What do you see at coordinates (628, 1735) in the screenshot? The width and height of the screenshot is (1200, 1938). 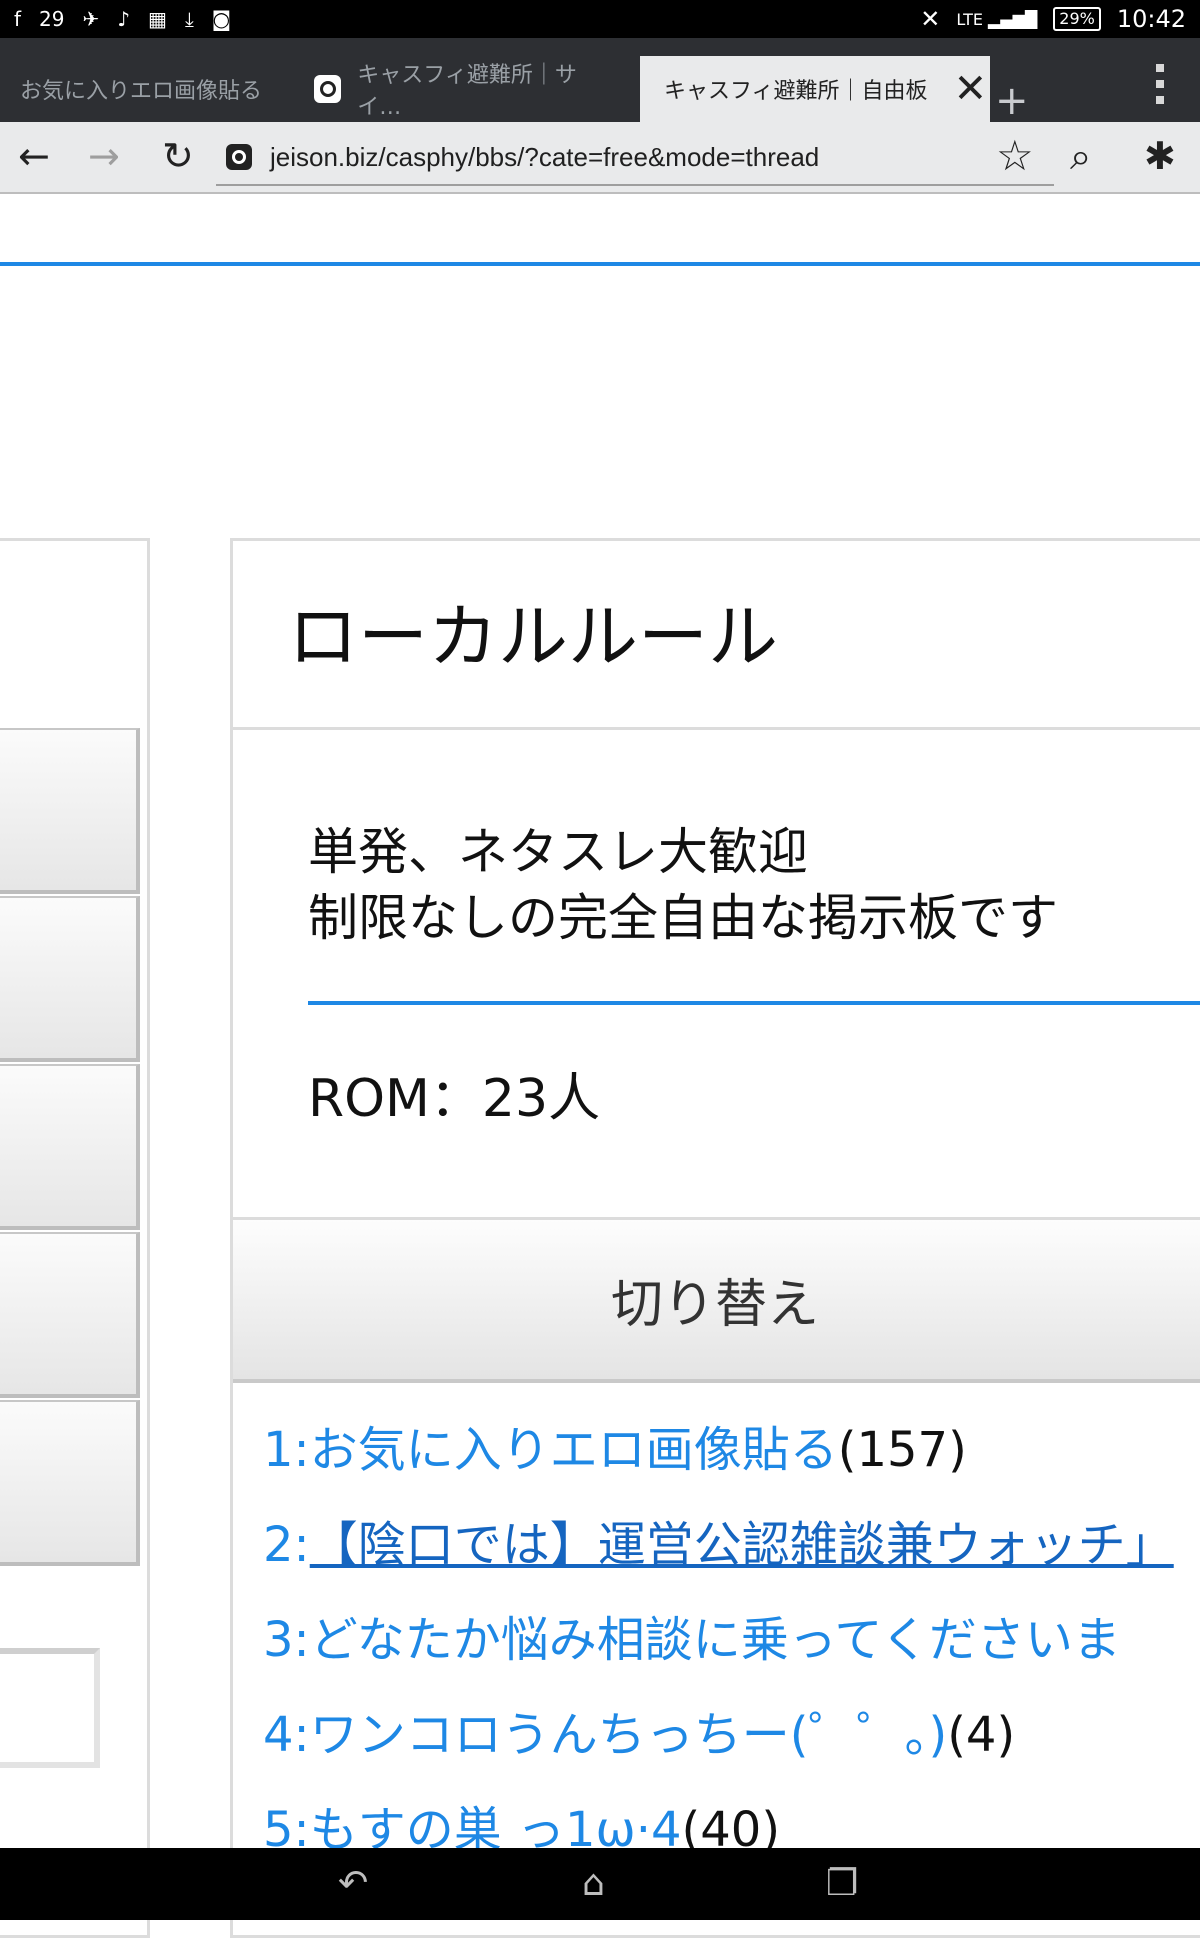 I see `thread-link: ワンコロうんちっちー(゜゜。)` at bounding box center [628, 1735].